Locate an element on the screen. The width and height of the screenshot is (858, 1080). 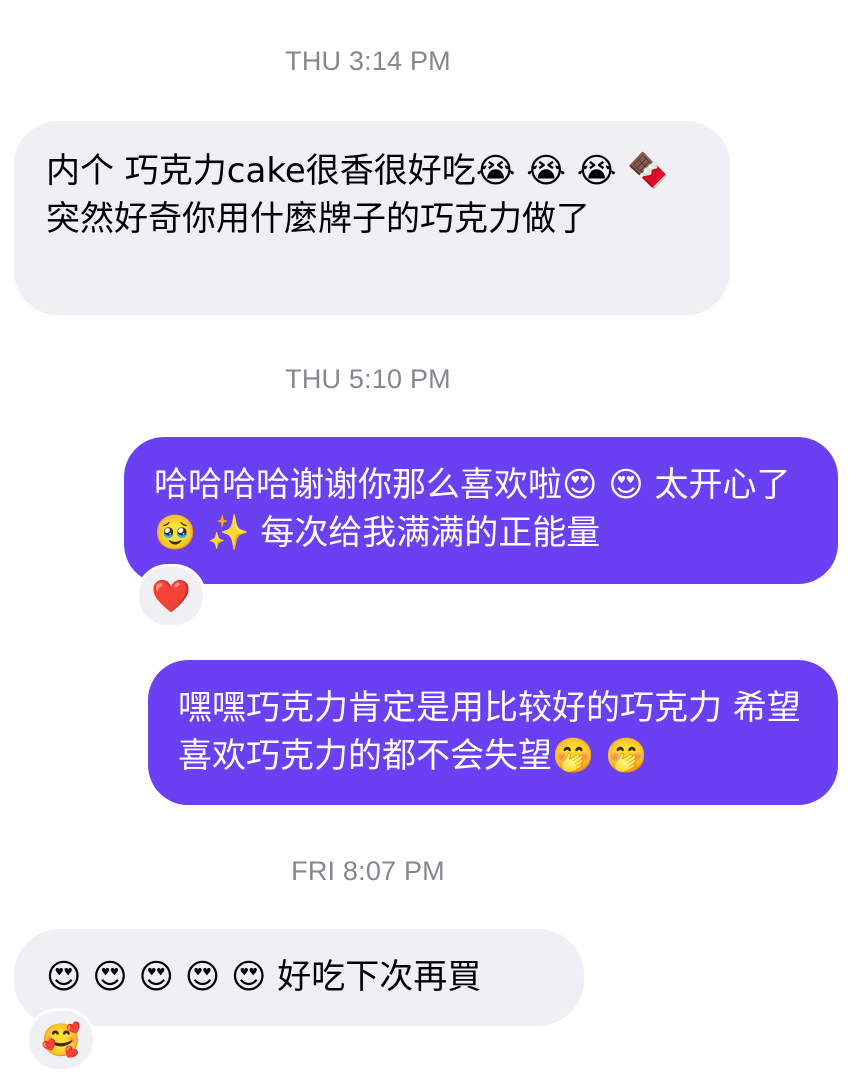
message-bubble-incoming-1: 内个 巧克力cake很香很好吃😭 😭 😭 🍫突然好奇你用什麼牌子的巧克力做了 is located at coordinates (372, 218).